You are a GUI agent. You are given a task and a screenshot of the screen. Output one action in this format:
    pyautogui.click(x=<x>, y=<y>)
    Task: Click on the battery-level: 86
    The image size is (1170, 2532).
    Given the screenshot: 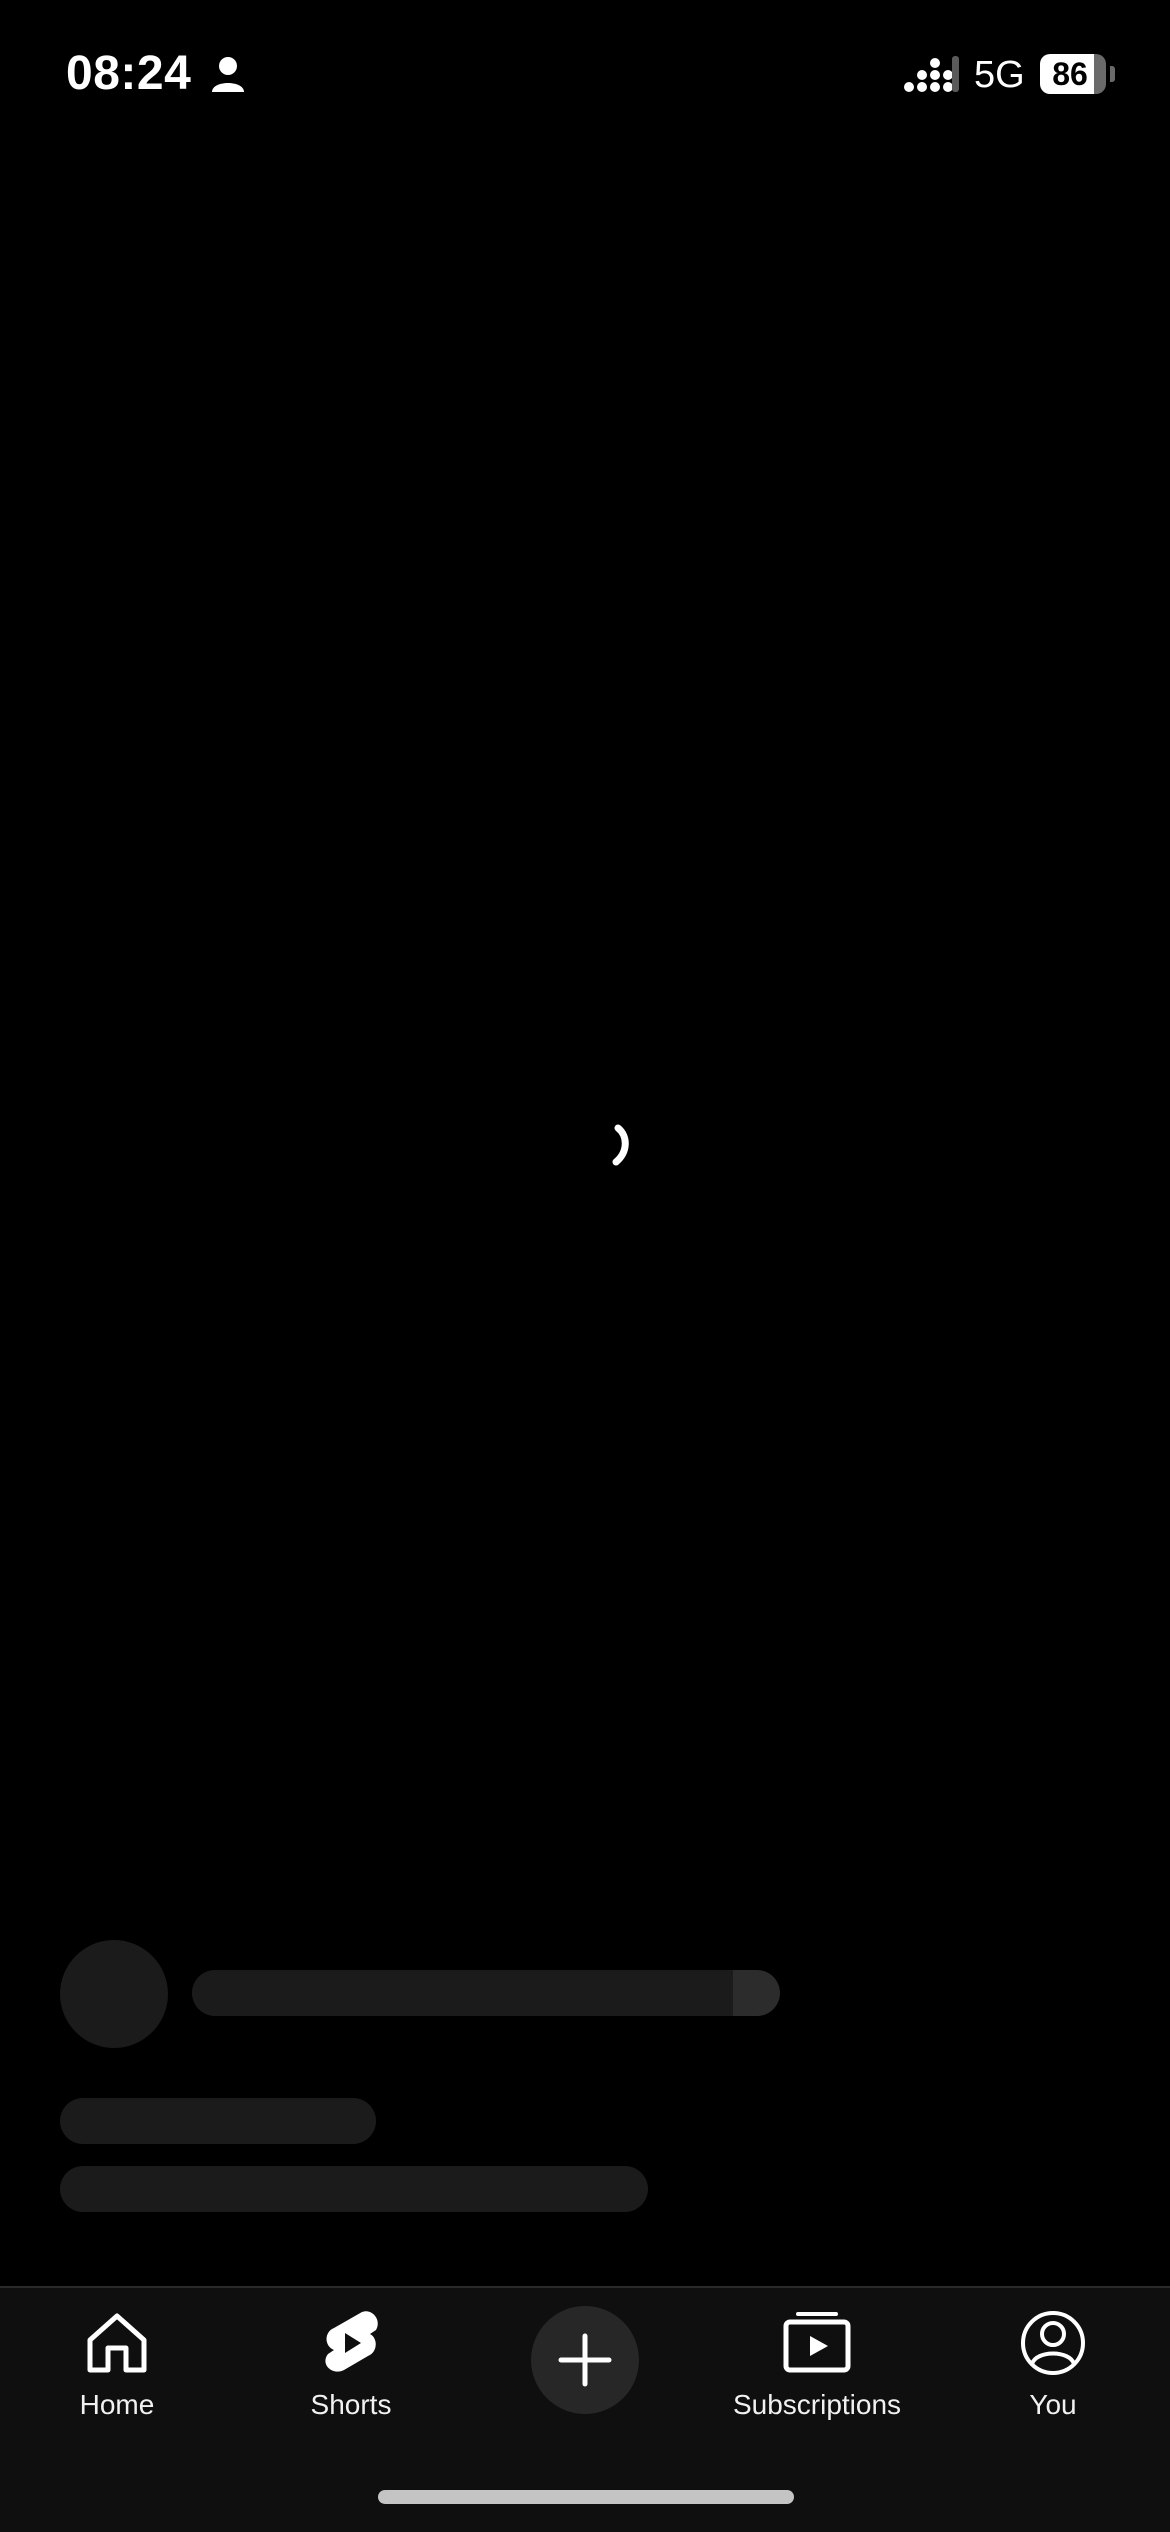 What is the action you would take?
    pyautogui.click(x=1070, y=74)
    